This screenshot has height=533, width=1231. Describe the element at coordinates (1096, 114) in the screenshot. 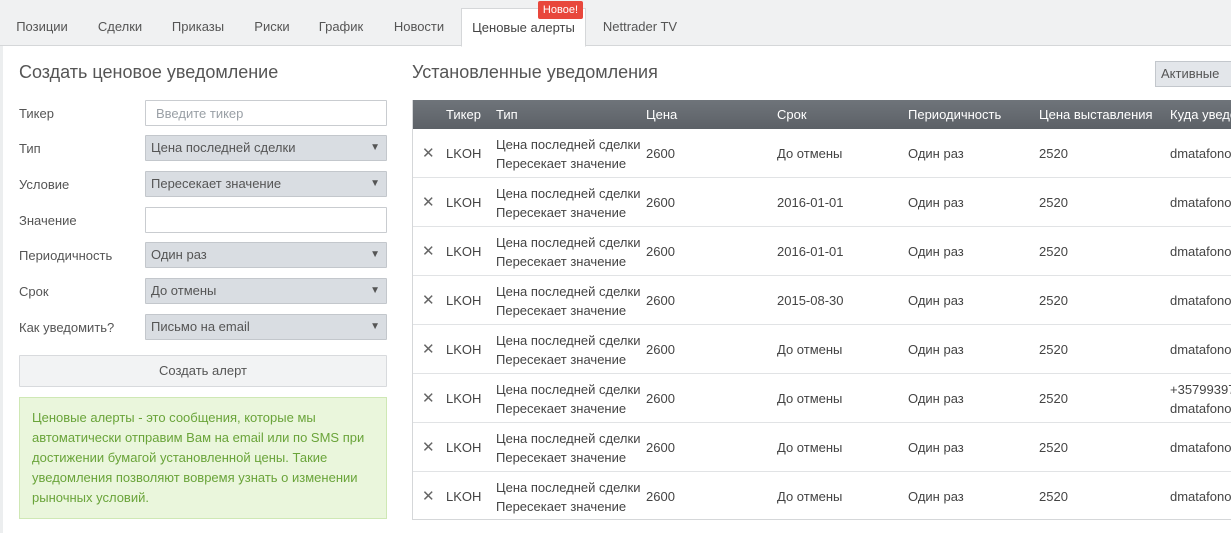

I see `column-header-set-price: Цена выставления` at that location.